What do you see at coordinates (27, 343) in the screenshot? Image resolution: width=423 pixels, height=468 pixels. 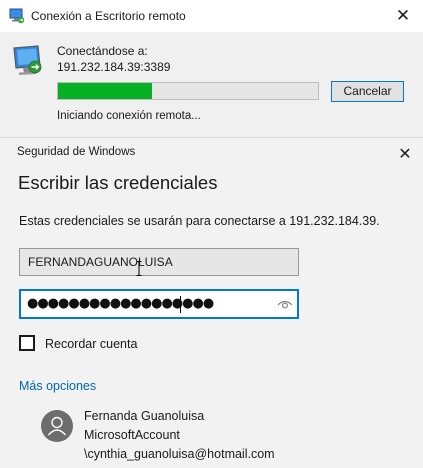 I see `remember-account-checkbox` at bounding box center [27, 343].